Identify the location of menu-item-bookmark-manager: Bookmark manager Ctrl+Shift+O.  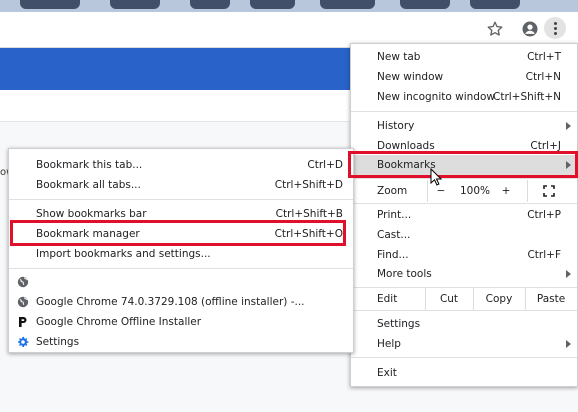
(181, 234).